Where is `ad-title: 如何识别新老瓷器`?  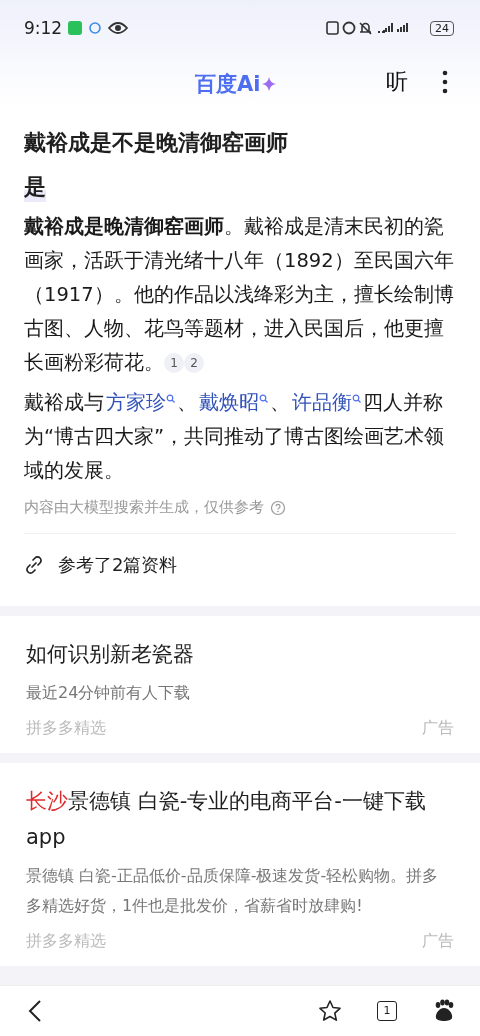
ad-title: 如何识别新老瓷器 is located at coordinates (240, 654).